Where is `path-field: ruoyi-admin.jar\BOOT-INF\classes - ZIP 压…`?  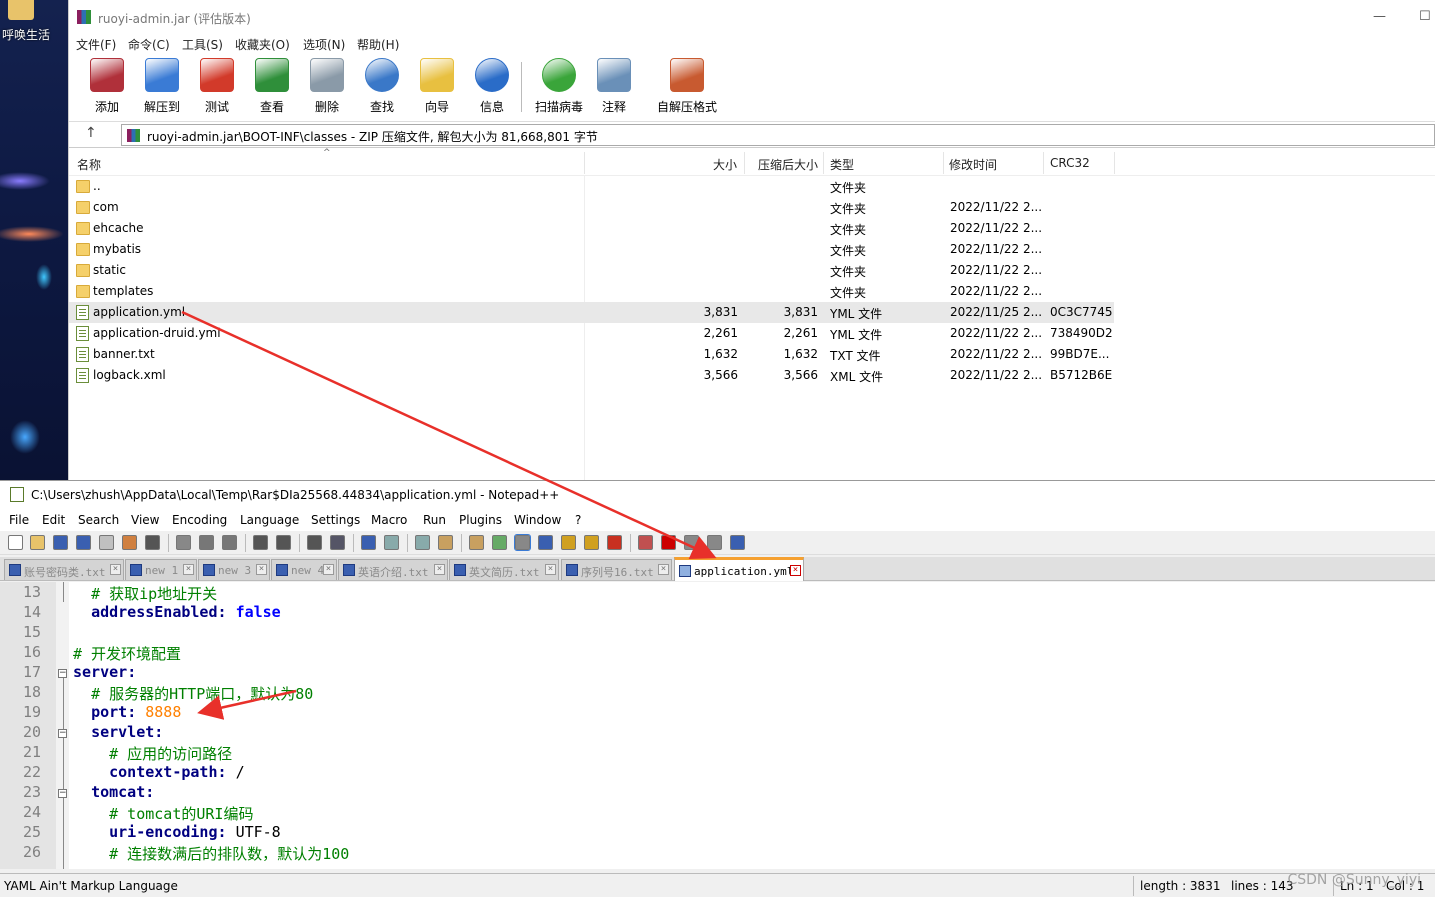
path-field: ruoyi-admin.jar\BOOT-INF\classes - ZIP 压… is located at coordinates (778, 135).